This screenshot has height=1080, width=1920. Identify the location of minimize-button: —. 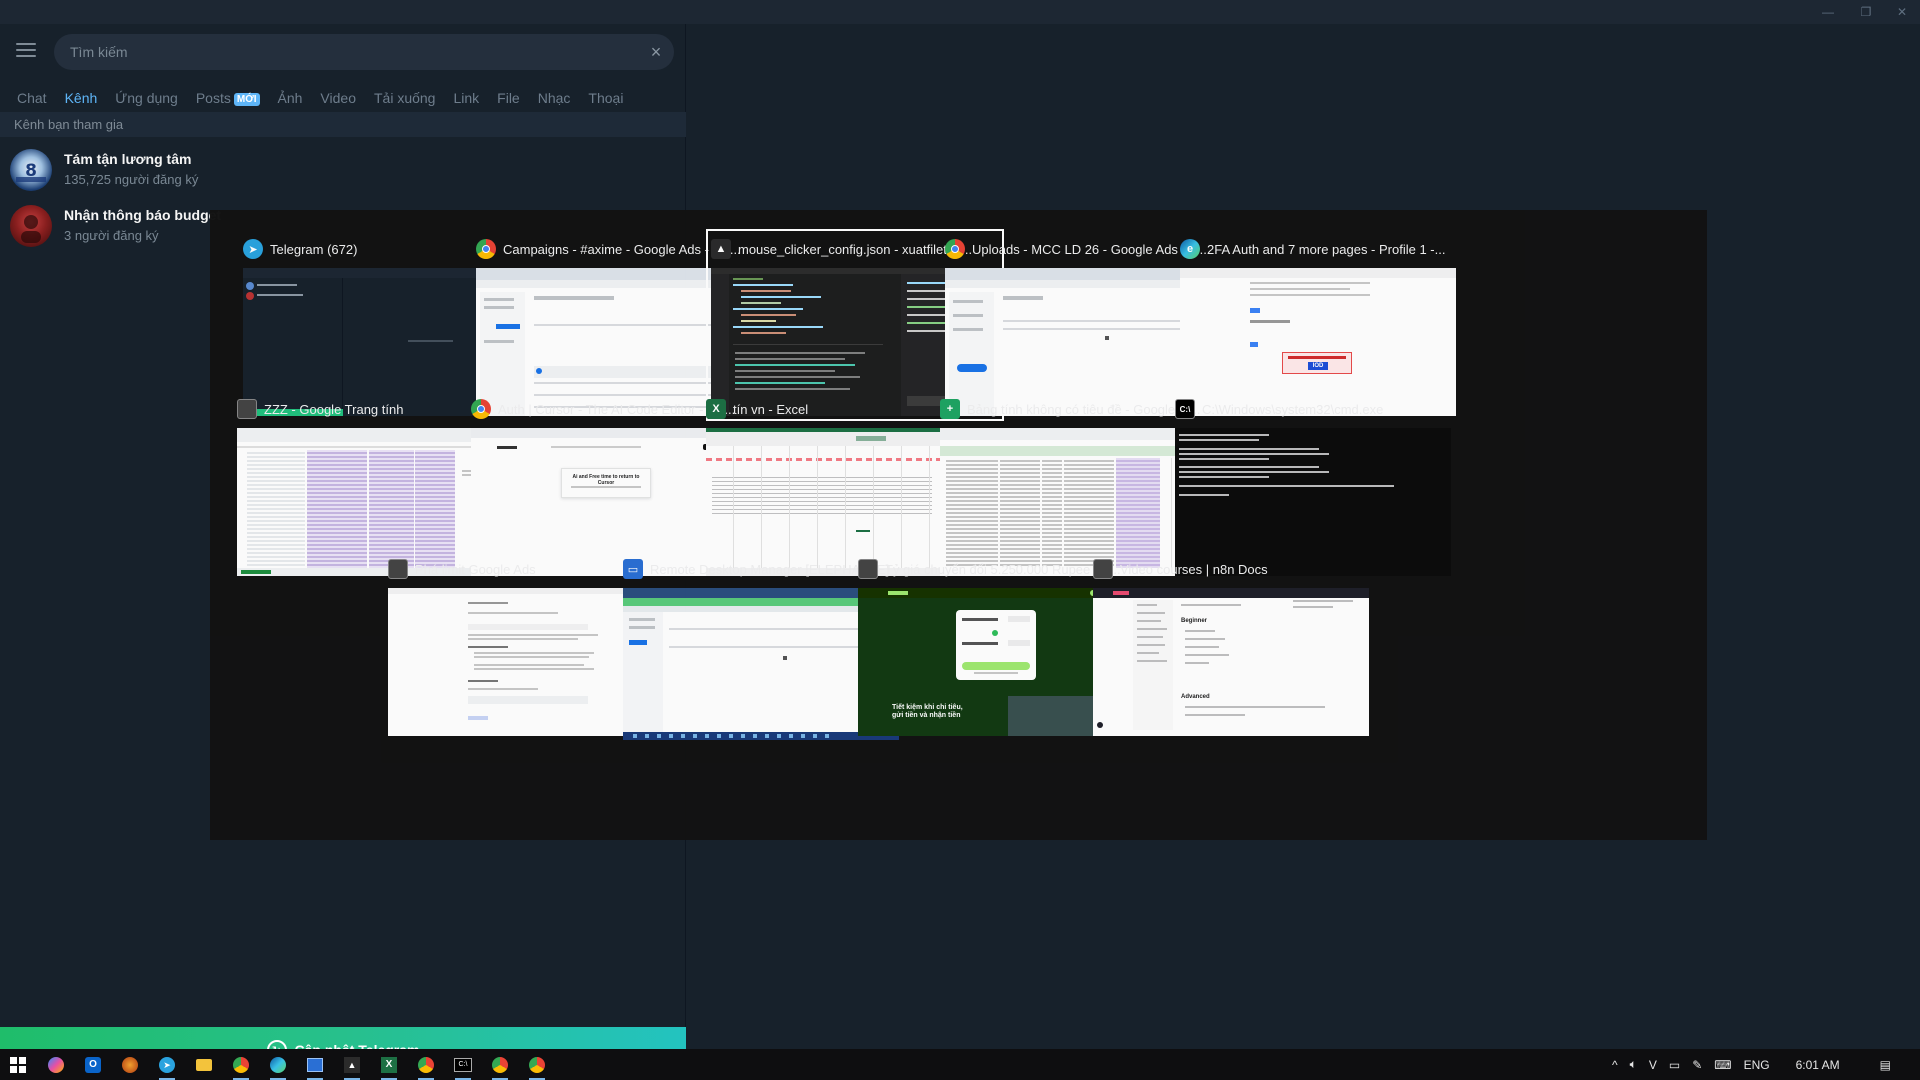
(1828, 12).